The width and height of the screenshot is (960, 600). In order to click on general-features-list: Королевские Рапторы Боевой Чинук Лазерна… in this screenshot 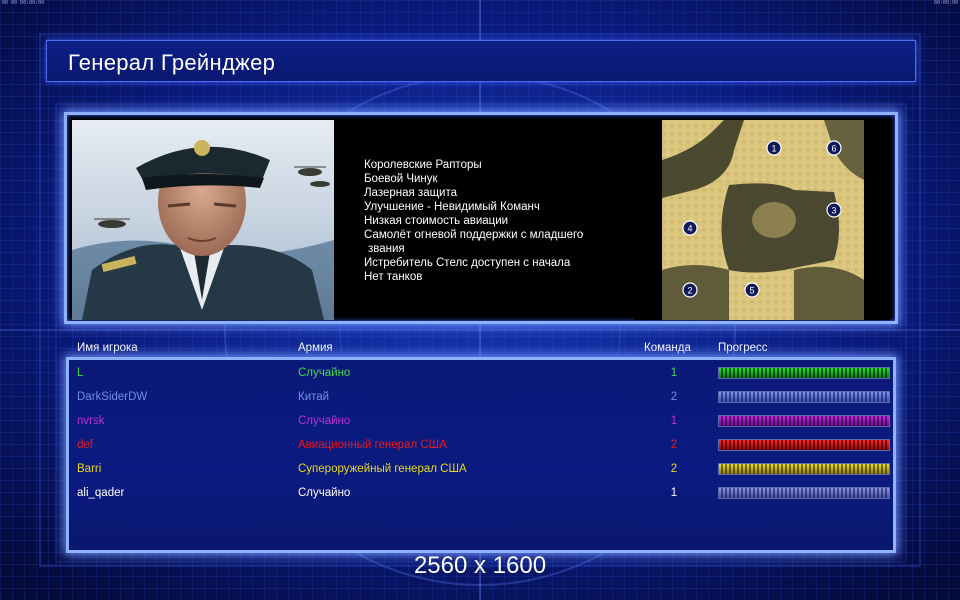, I will do `click(494, 221)`.